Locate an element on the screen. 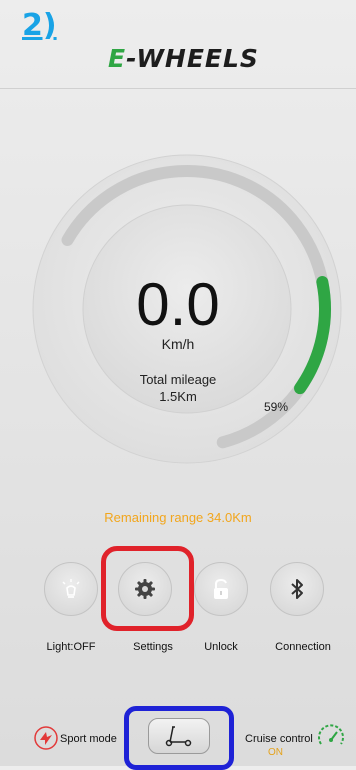 The height and width of the screenshot is (770, 356). speed-value: 0.0 is located at coordinates (178, 304).